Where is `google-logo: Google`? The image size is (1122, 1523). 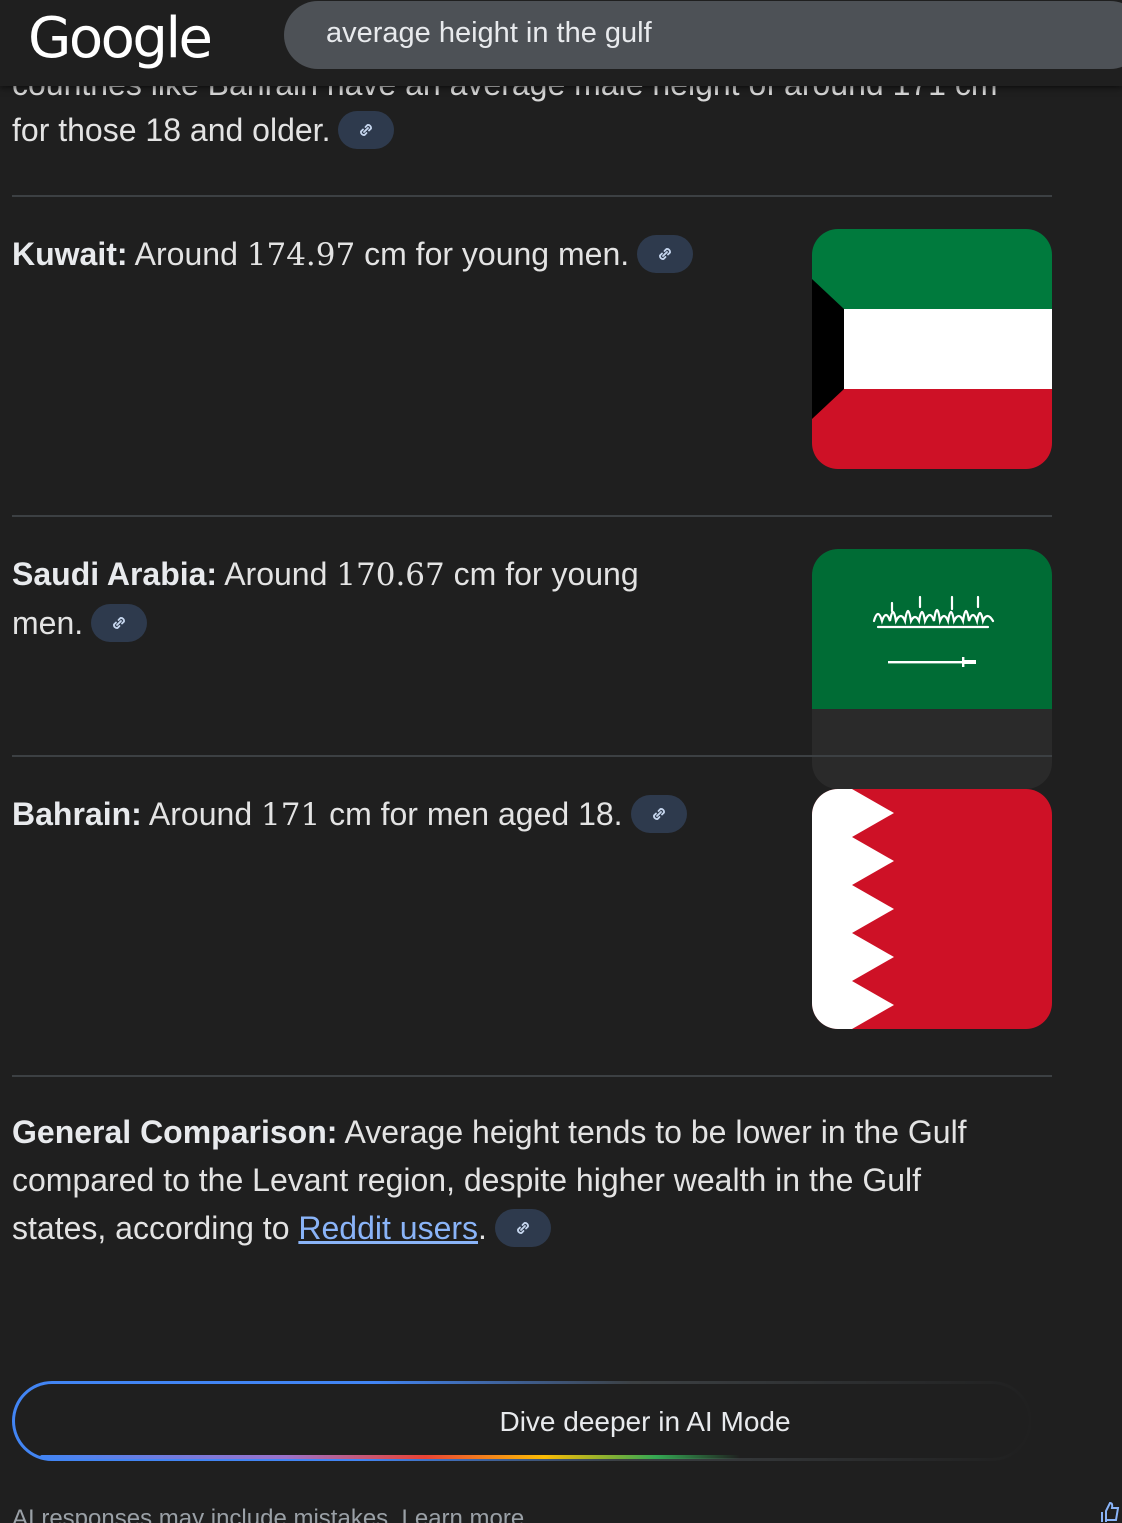 google-logo: Google is located at coordinates (120, 38).